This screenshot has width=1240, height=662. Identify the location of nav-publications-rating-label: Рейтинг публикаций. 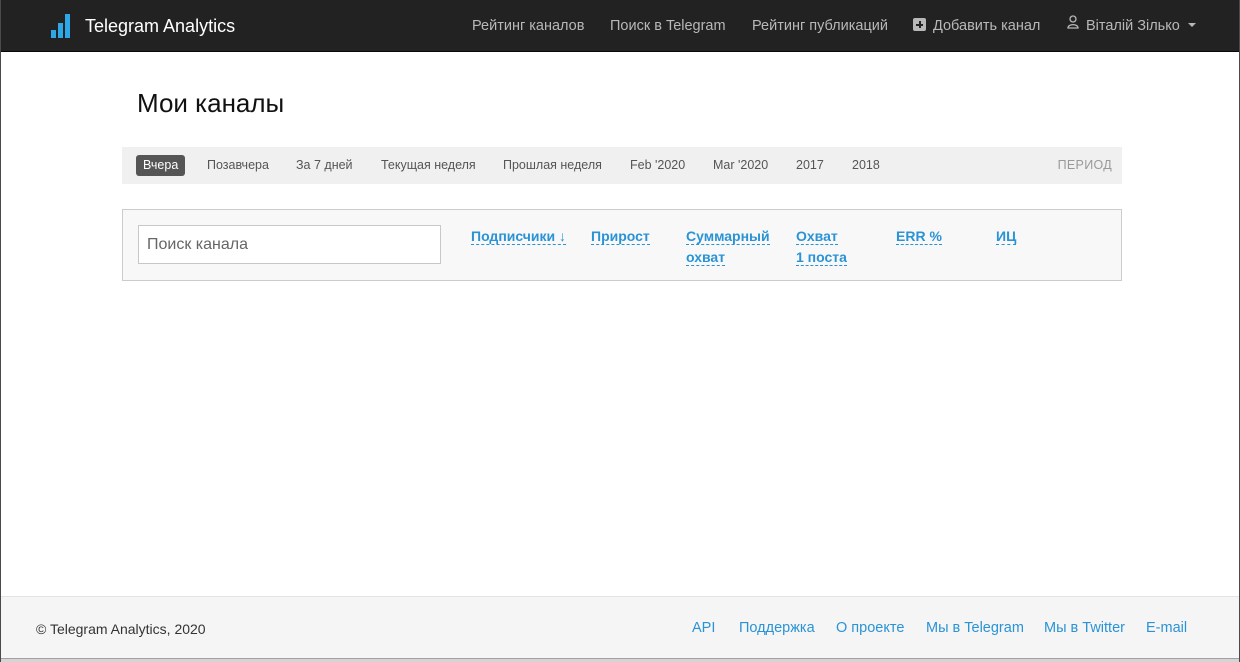
(820, 26).